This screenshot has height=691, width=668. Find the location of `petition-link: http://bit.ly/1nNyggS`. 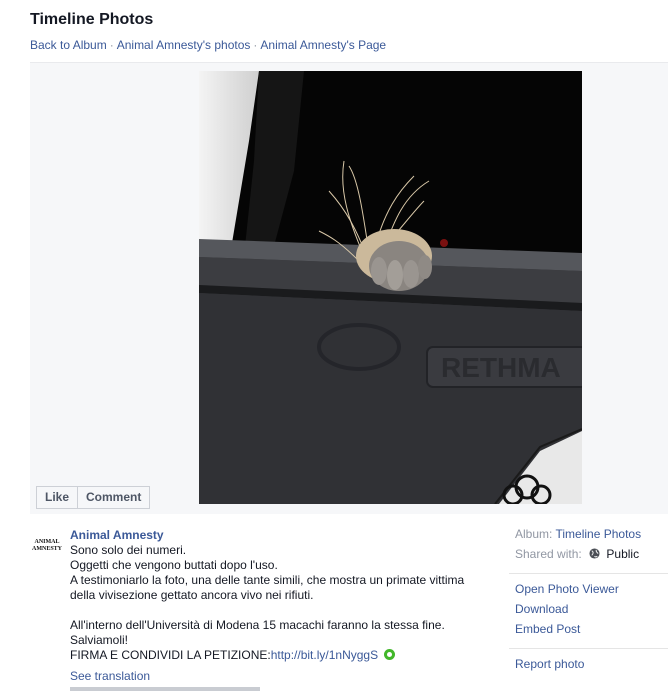

petition-link: http://bit.ly/1nNyggS is located at coordinates (324, 655).